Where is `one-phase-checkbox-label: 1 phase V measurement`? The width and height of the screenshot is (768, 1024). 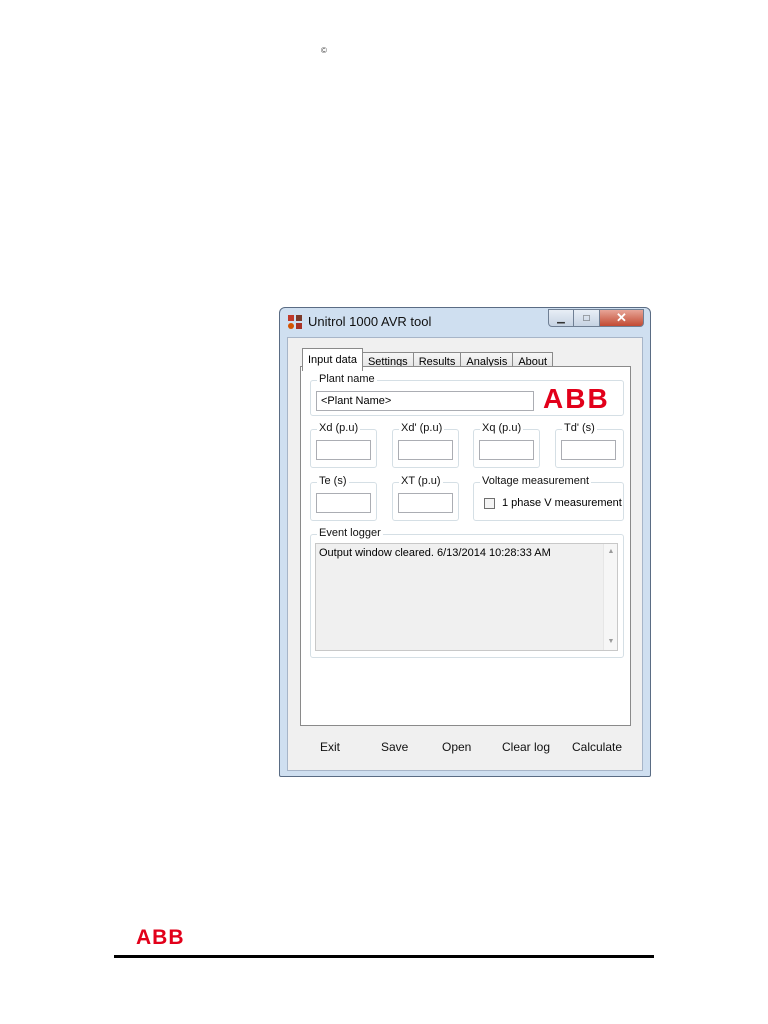
one-phase-checkbox-label: 1 phase V measurement is located at coordinates (562, 503).